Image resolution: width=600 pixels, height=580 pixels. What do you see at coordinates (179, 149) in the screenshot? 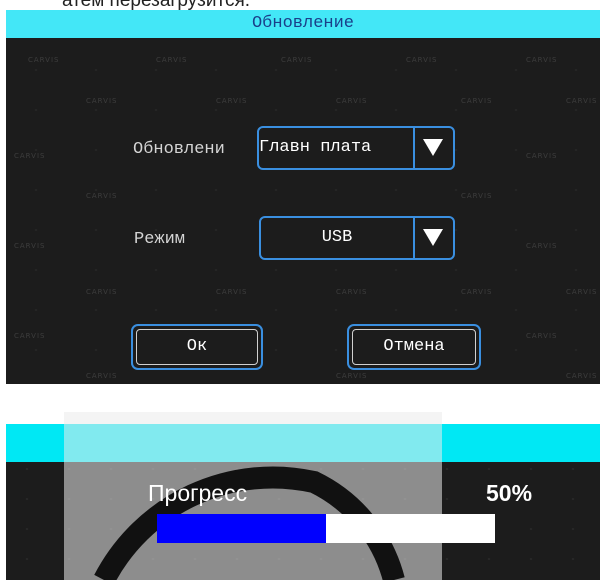
I see `update-label: Обновлени` at bounding box center [179, 149].